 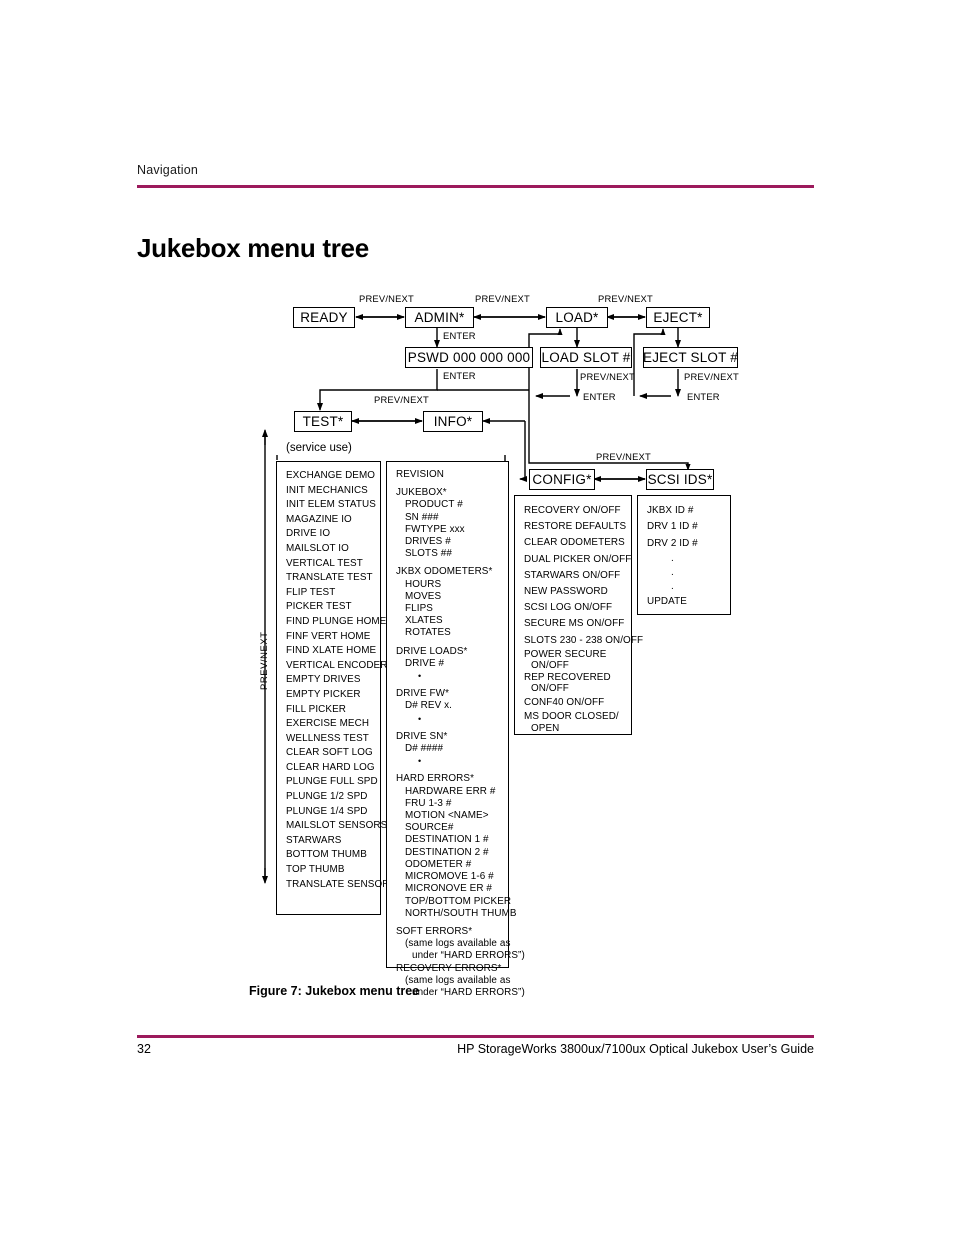 What do you see at coordinates (448, 706) in the screenshot?
I see `menu-item: D# REV x.` at bounding box center [448, 706].